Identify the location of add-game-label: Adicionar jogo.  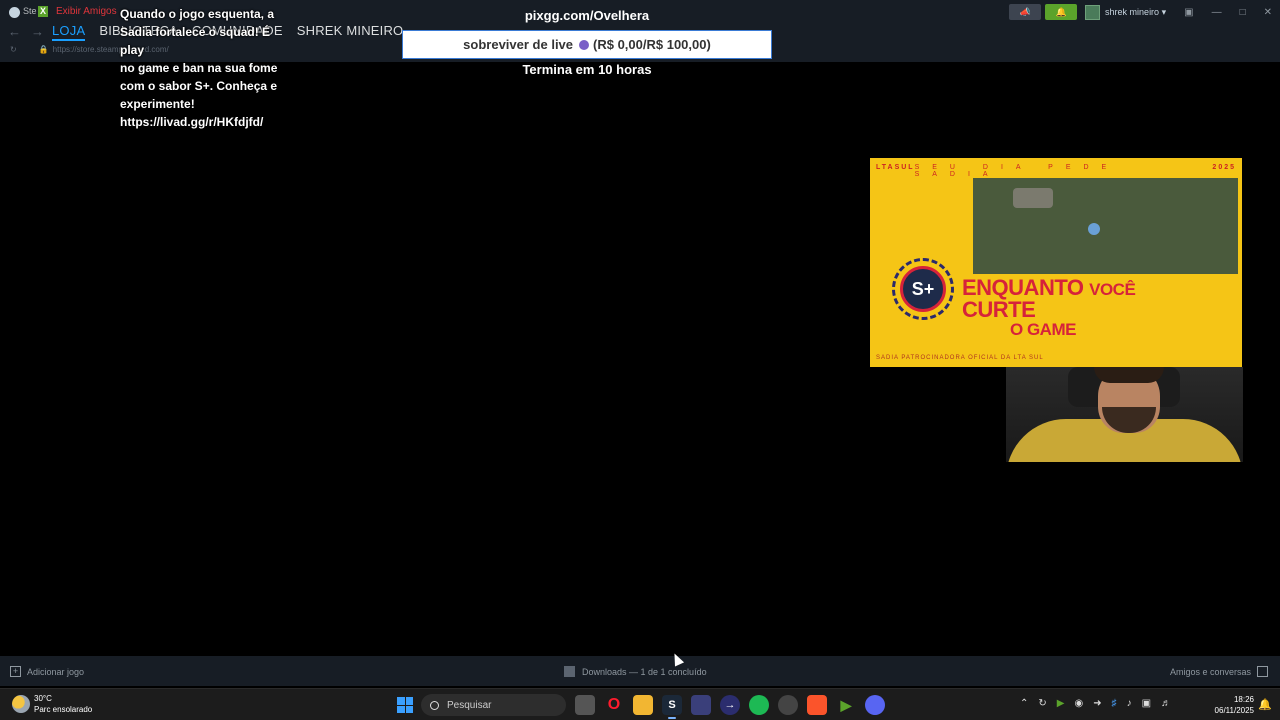
(56, 671).